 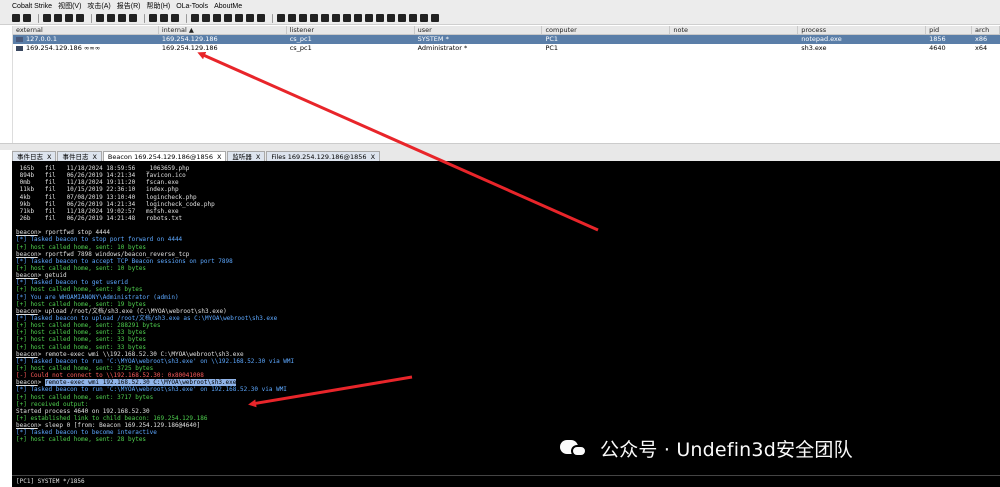 What do you see at coordinates (246, 156) in the screenshot?
I see `console-tab: 监听器 X` at bounding box center [246, 156].